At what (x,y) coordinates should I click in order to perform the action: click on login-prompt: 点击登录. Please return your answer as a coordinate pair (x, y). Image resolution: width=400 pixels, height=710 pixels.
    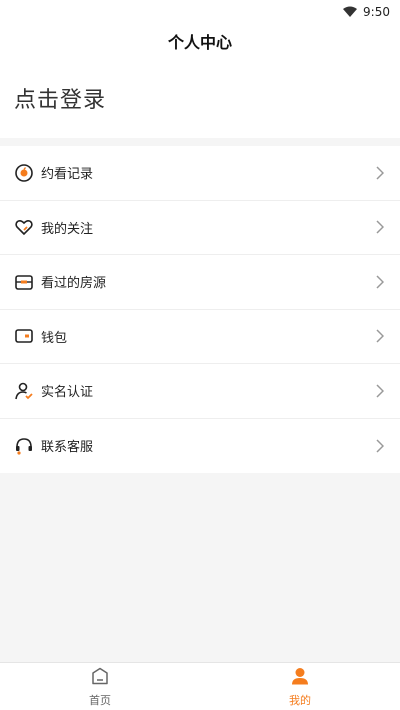
    Looking at the image, I should click on (60, 100).